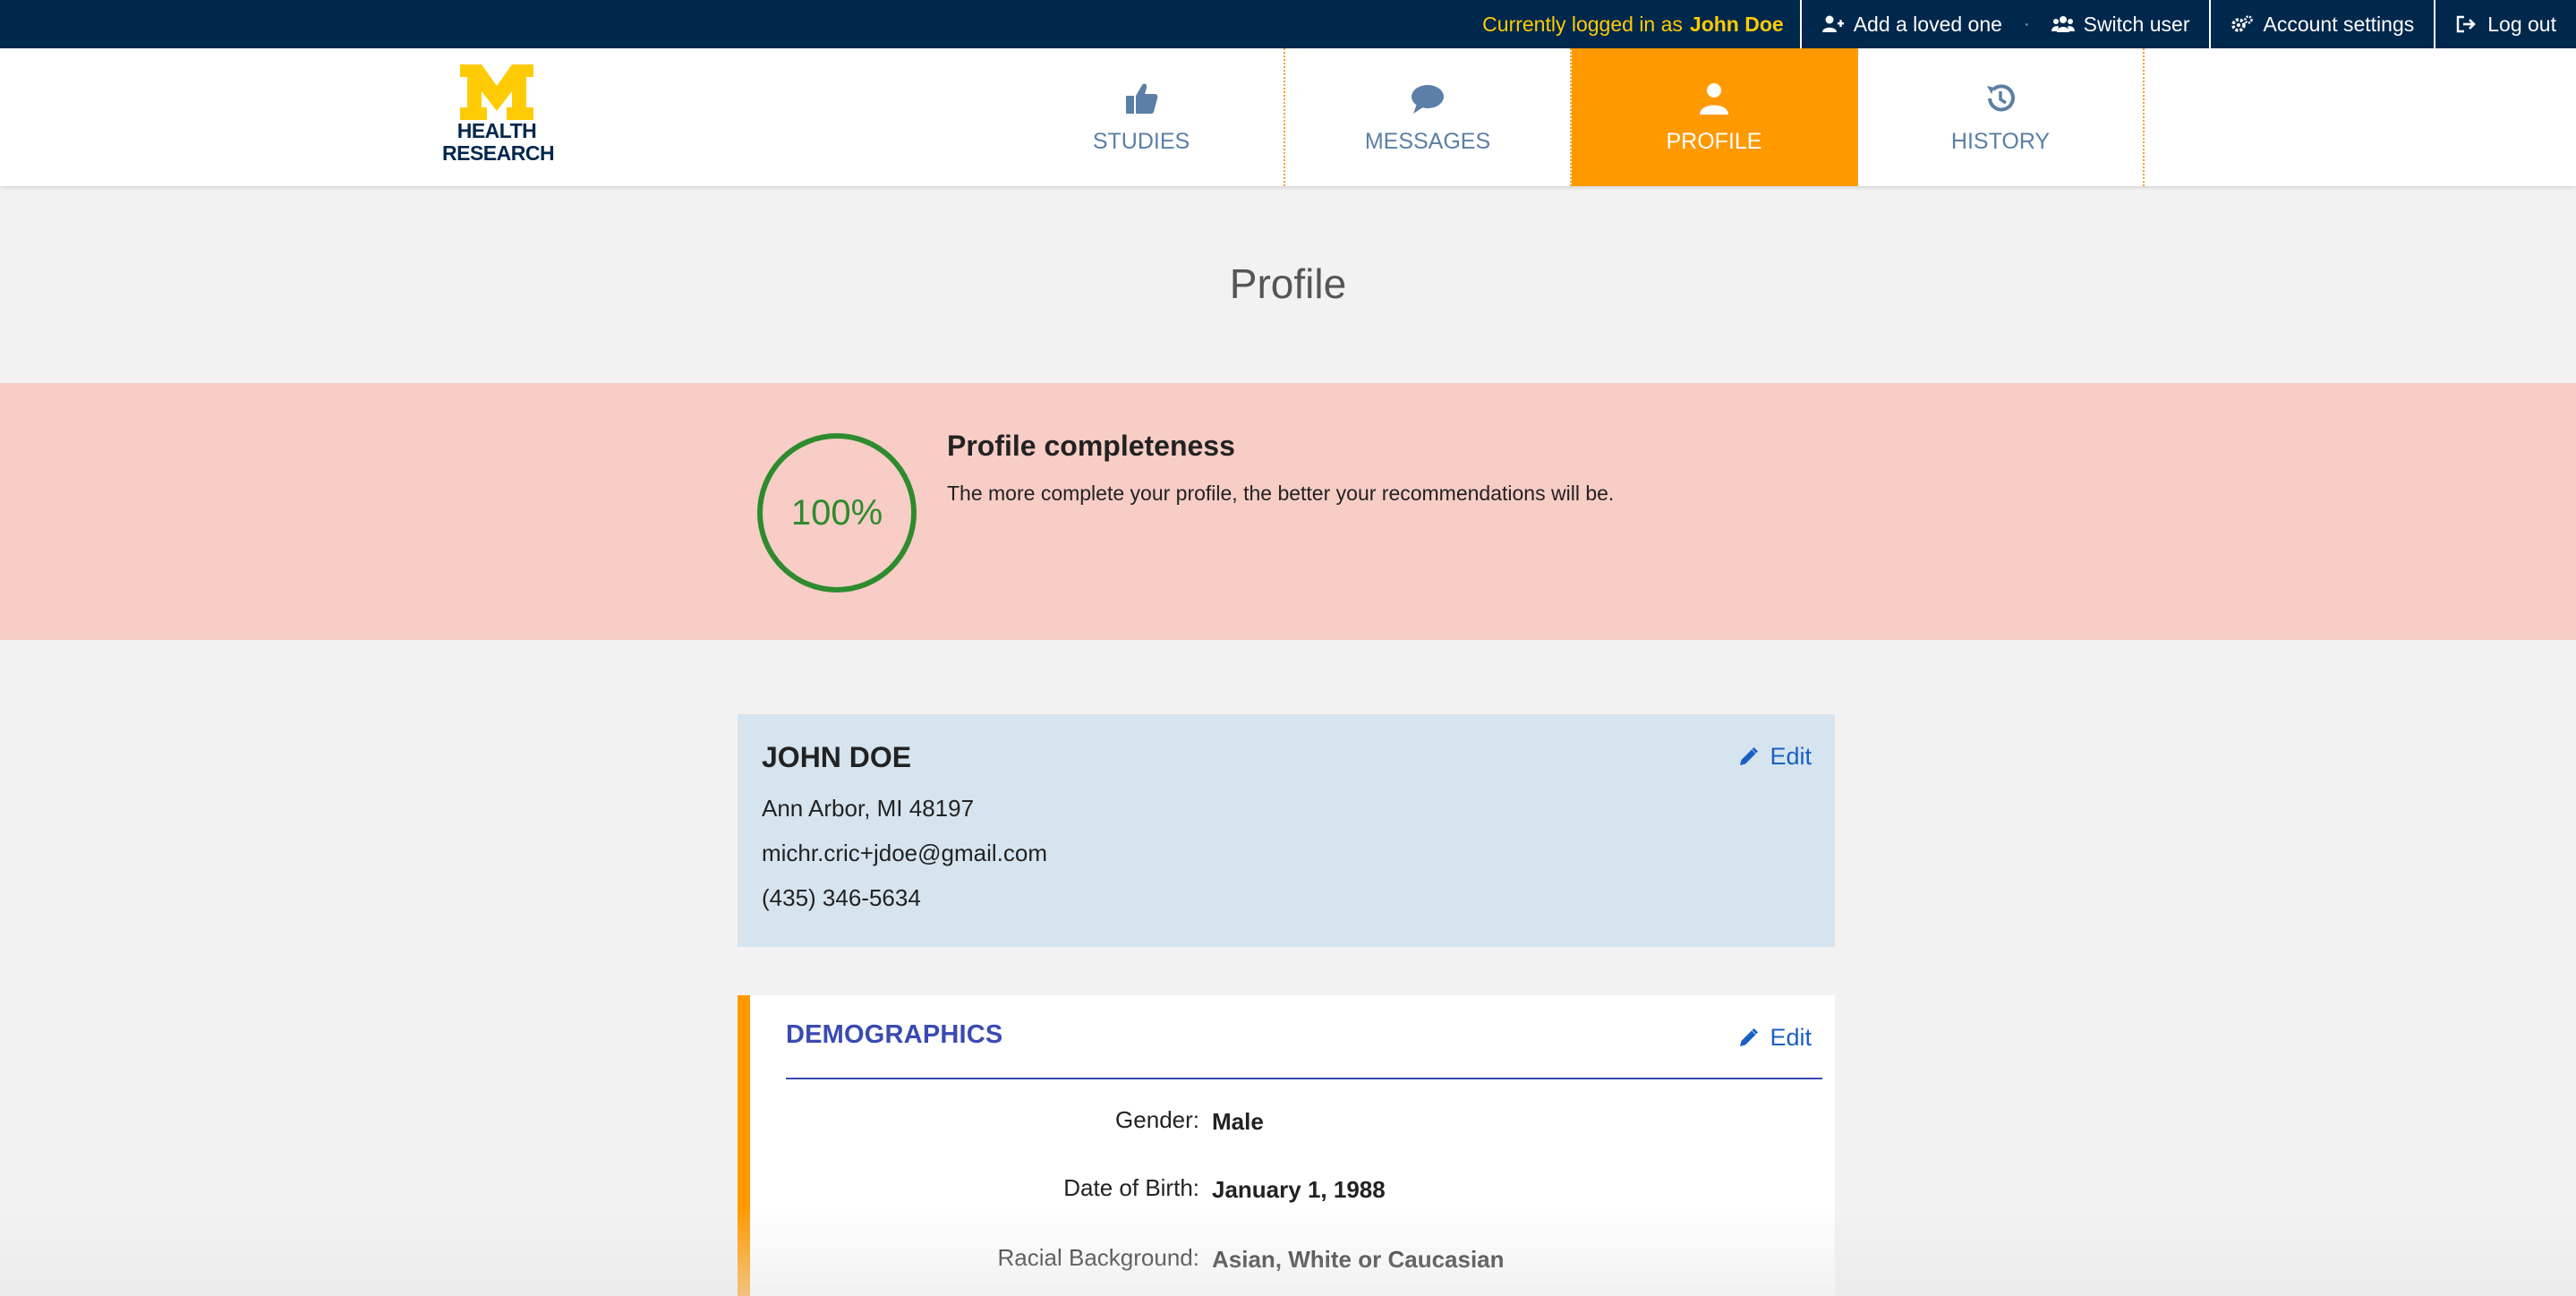 This screenshot has width=2576, height=1296. What do you see at coordinates (1131, 1187) in the screenshot?
I see `field-label: Date of Birth:` at bounding box center [1131, 1187].